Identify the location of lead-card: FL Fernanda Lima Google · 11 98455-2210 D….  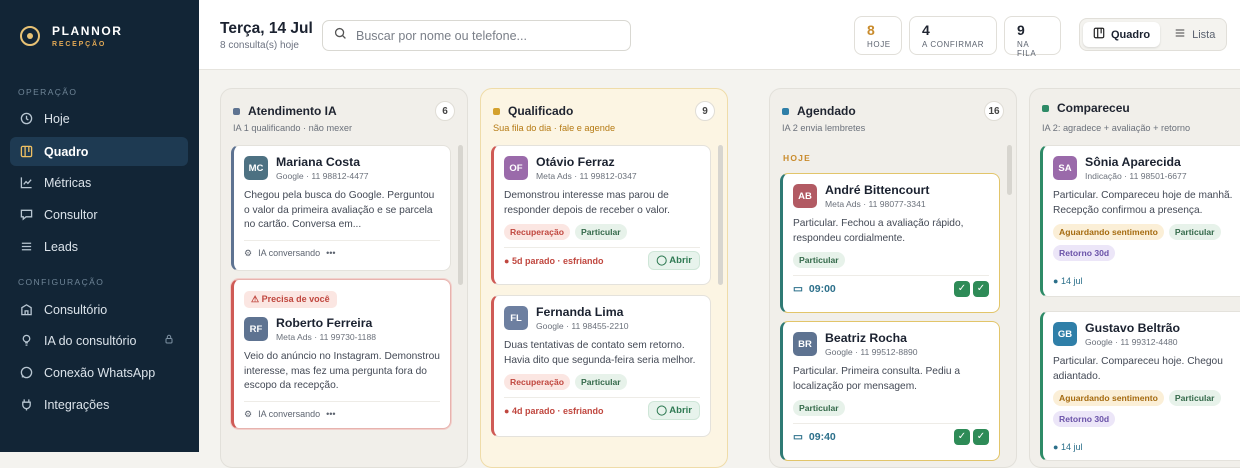
(601, 366).